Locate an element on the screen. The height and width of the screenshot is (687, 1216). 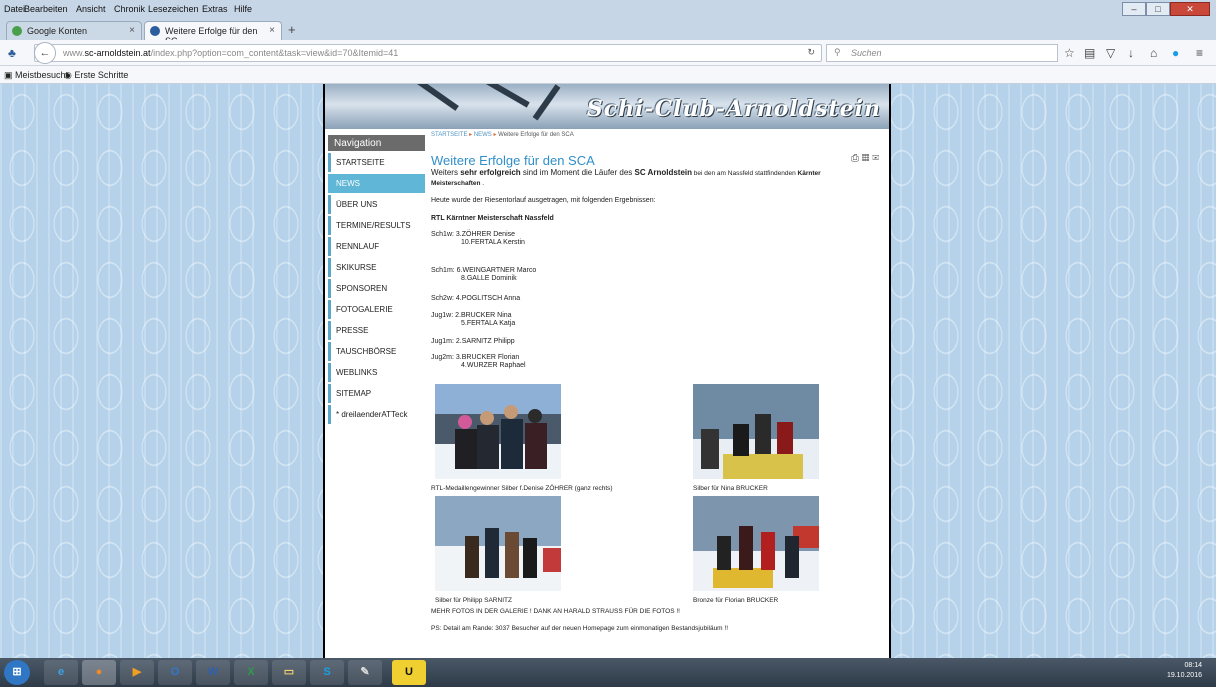
result-line: Sch1w: 3.ZÖHRER Denise is located at coordinates (473, 234).